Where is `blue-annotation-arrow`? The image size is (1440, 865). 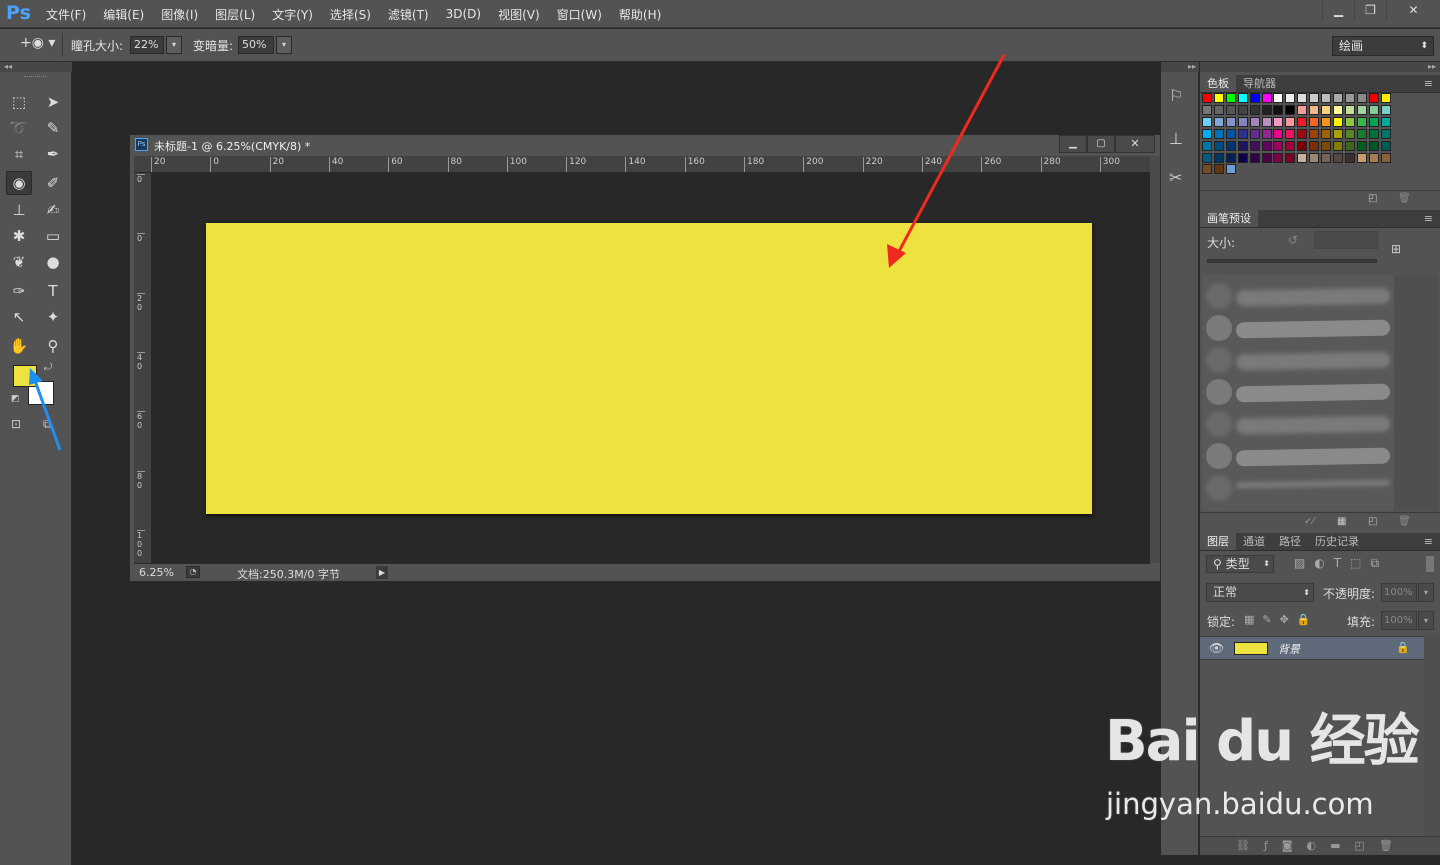 blue-annotation-arrow is located at coordinates (45, 409).